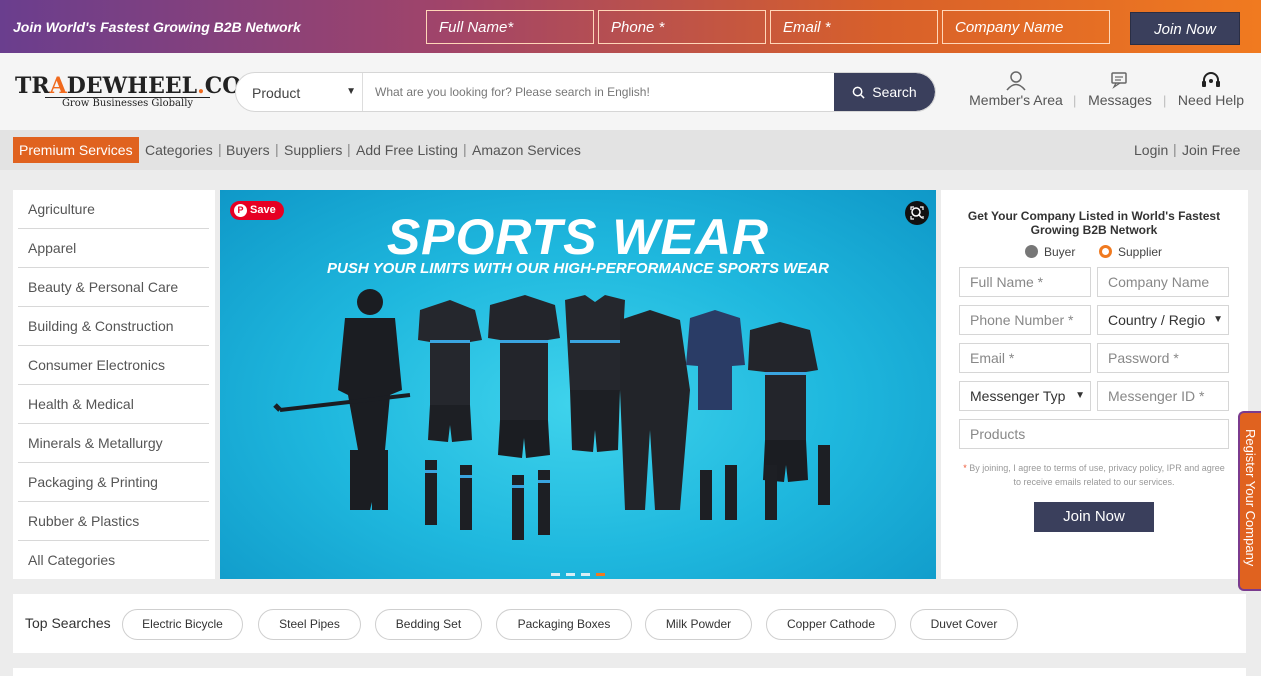  What do you see at coordinates (1211, 150) in the screenshot?
I see `join-free-link: Join Free` at bounding box center [1211, 150].